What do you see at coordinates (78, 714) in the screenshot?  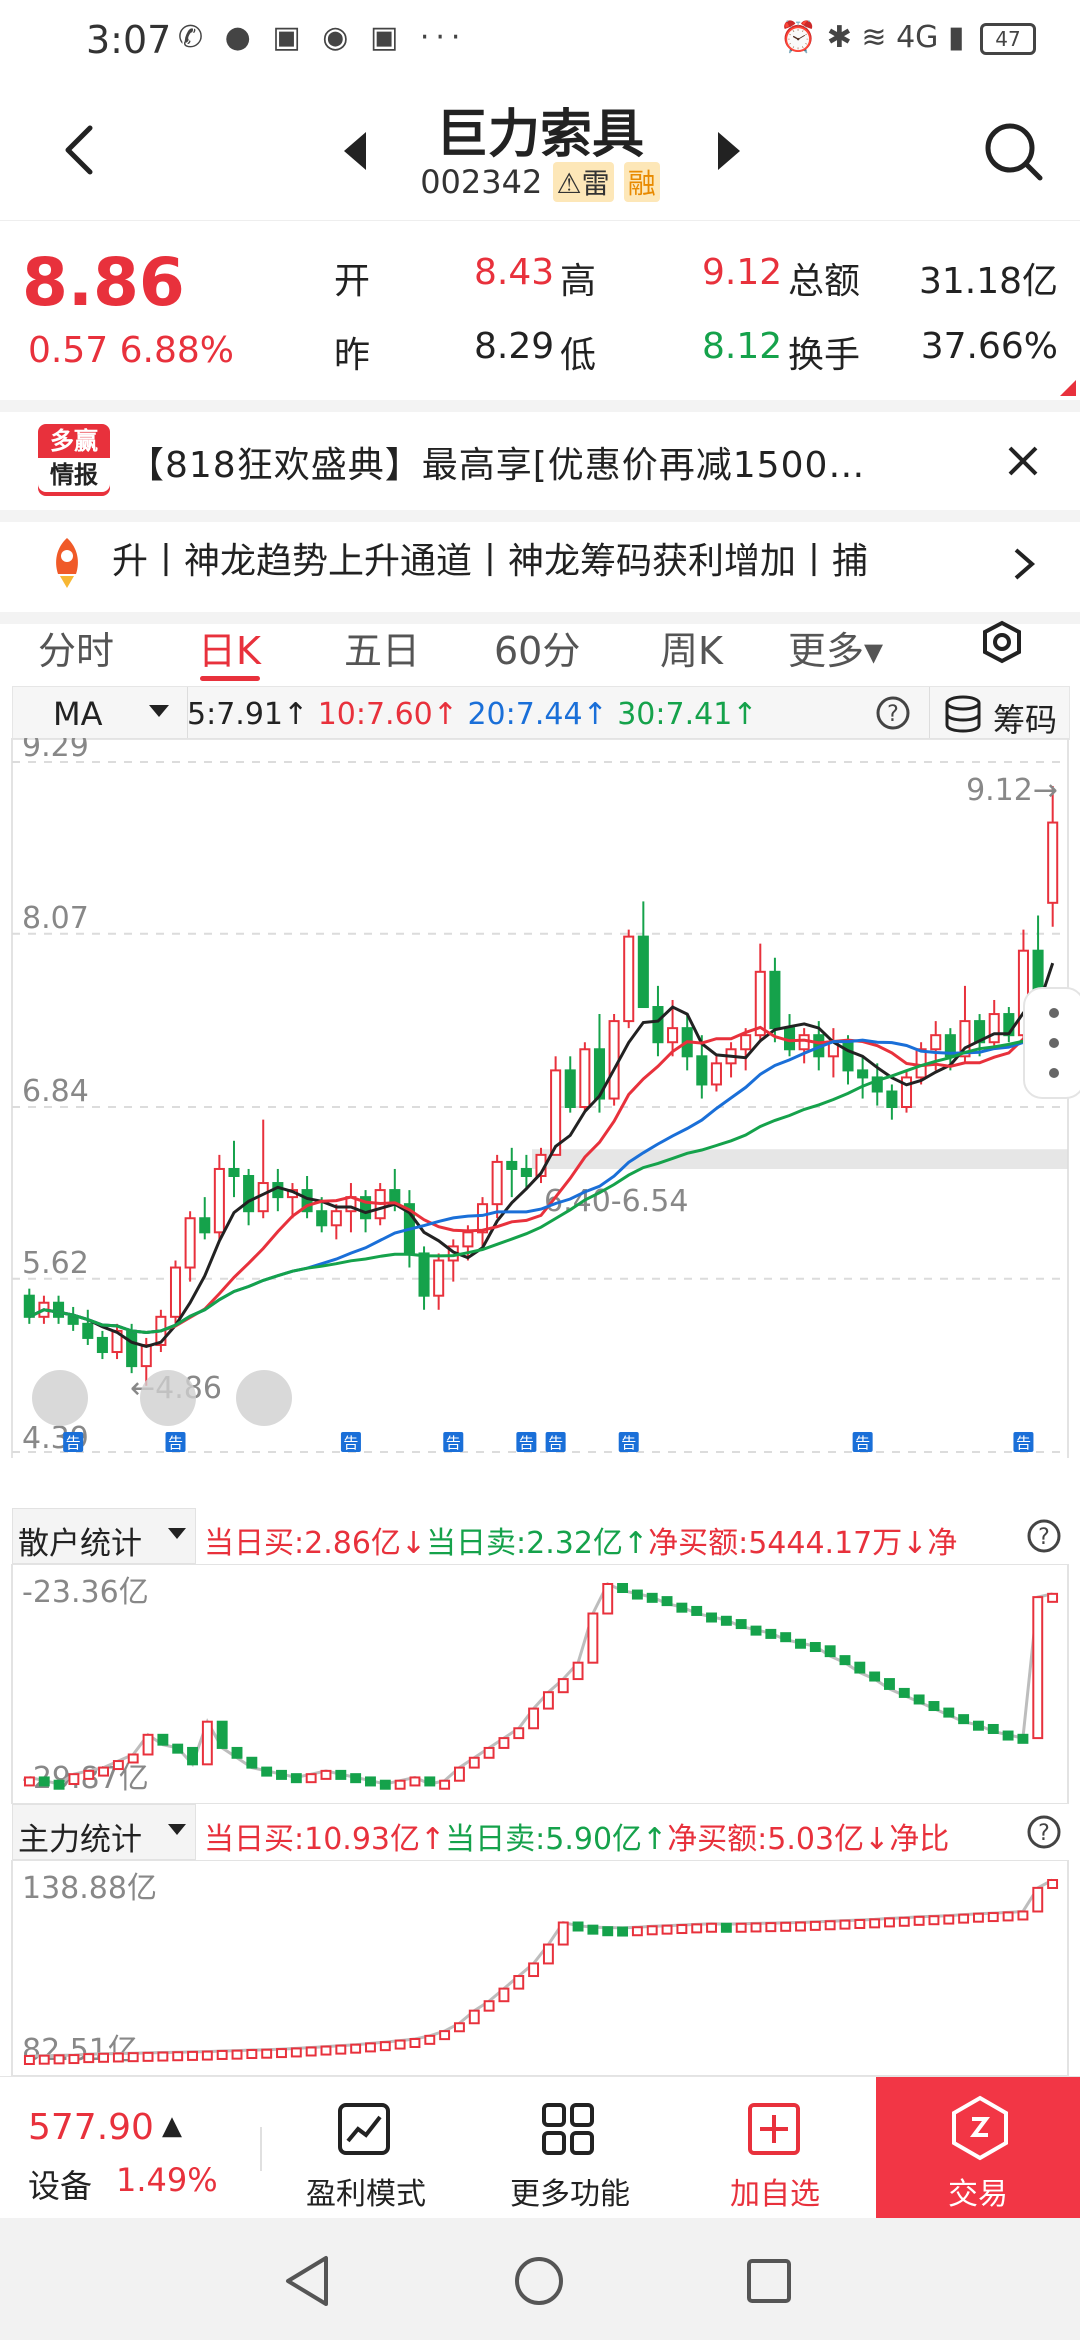 I see `indicator-select: MA` at bounding box center [78, 714].